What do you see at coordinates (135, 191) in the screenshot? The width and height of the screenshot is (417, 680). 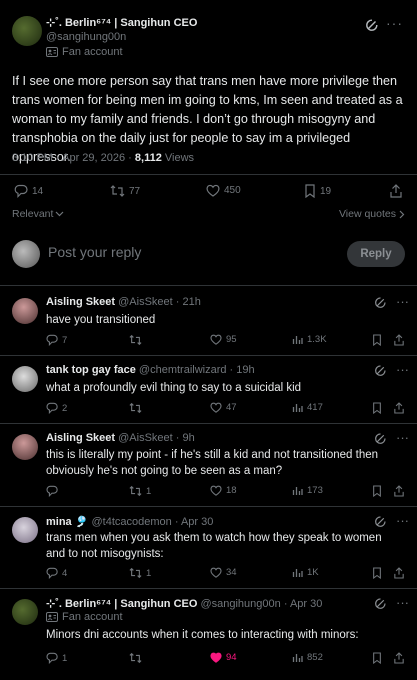 I see `repost-count: 77` at bounding box center [135, 191].